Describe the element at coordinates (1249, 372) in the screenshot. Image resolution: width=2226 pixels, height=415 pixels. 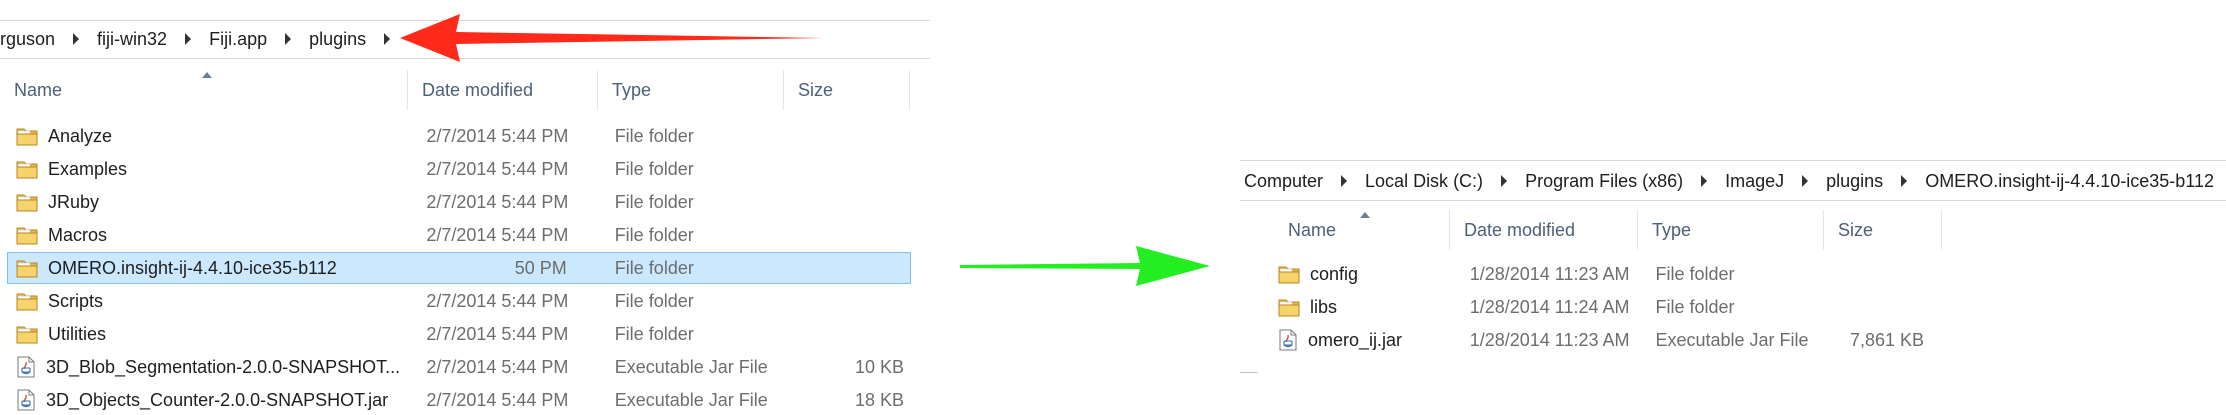
I see `status-divider` at that location.